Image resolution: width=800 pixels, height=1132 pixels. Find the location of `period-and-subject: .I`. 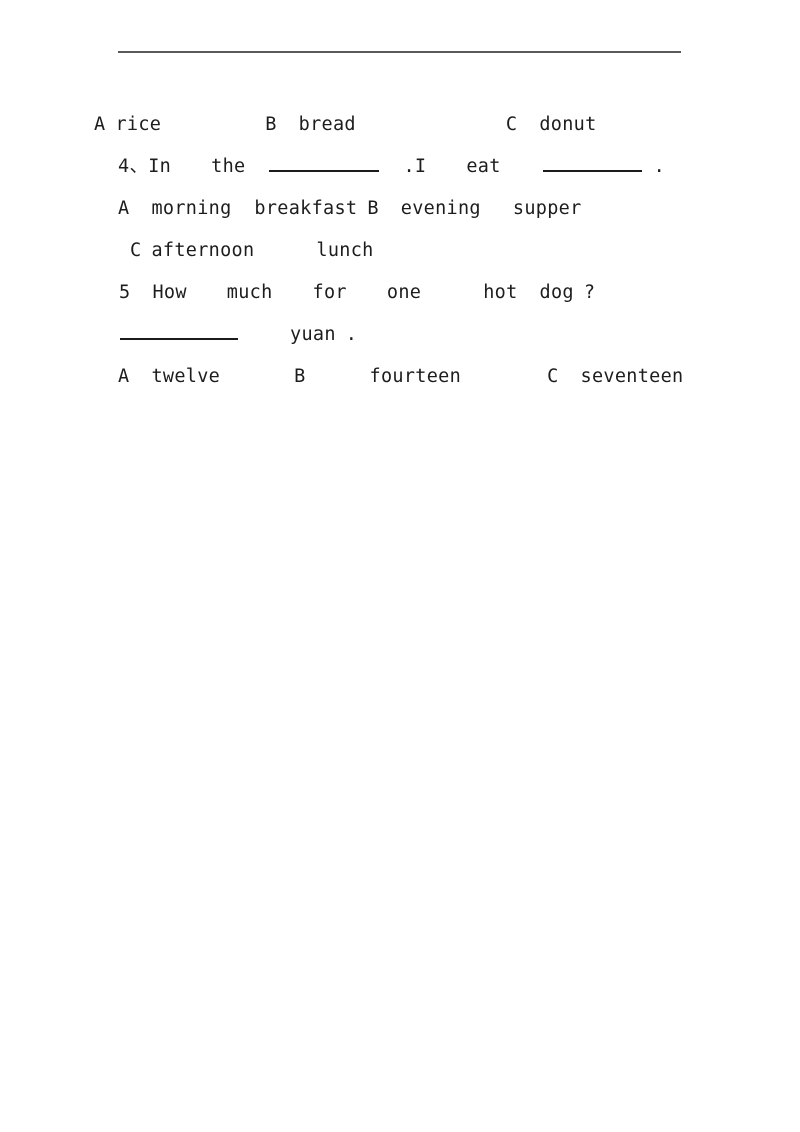

period-and-subject: .I is located at coordinates (415, 166).